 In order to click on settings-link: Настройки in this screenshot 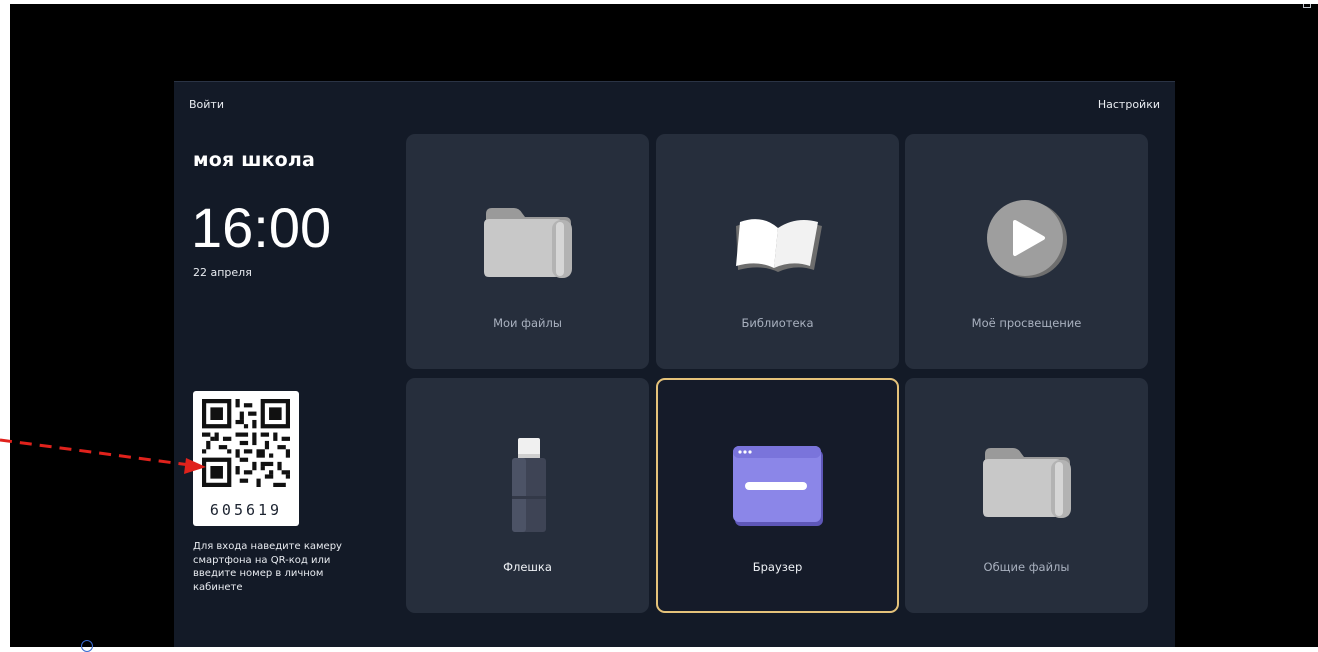, I will do `click(1129, 104)`.